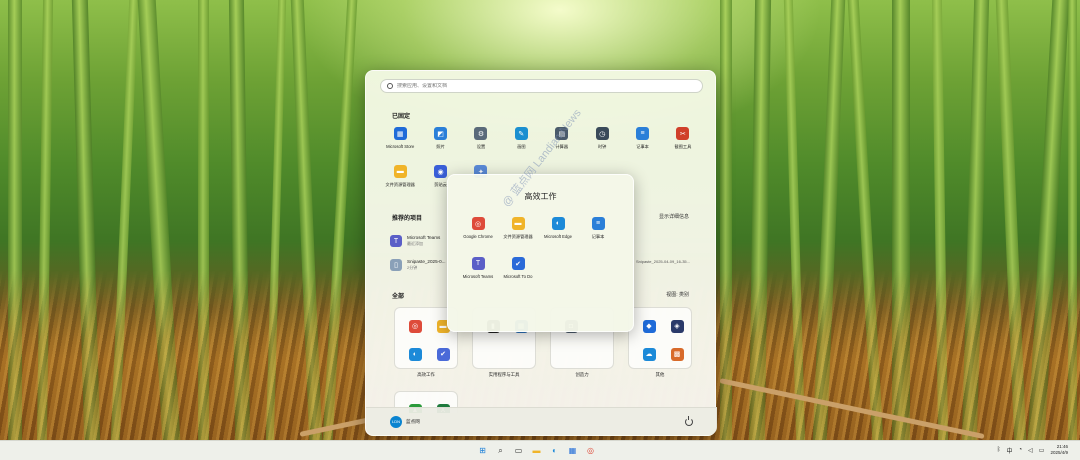 Image resolution: width=1080 pixels, height=460 pixels. What do you see at coordinates (683, 142) in the screenshot?
I see `pinned-app: ✂ 截图工具` at bounding box center [683, 142].